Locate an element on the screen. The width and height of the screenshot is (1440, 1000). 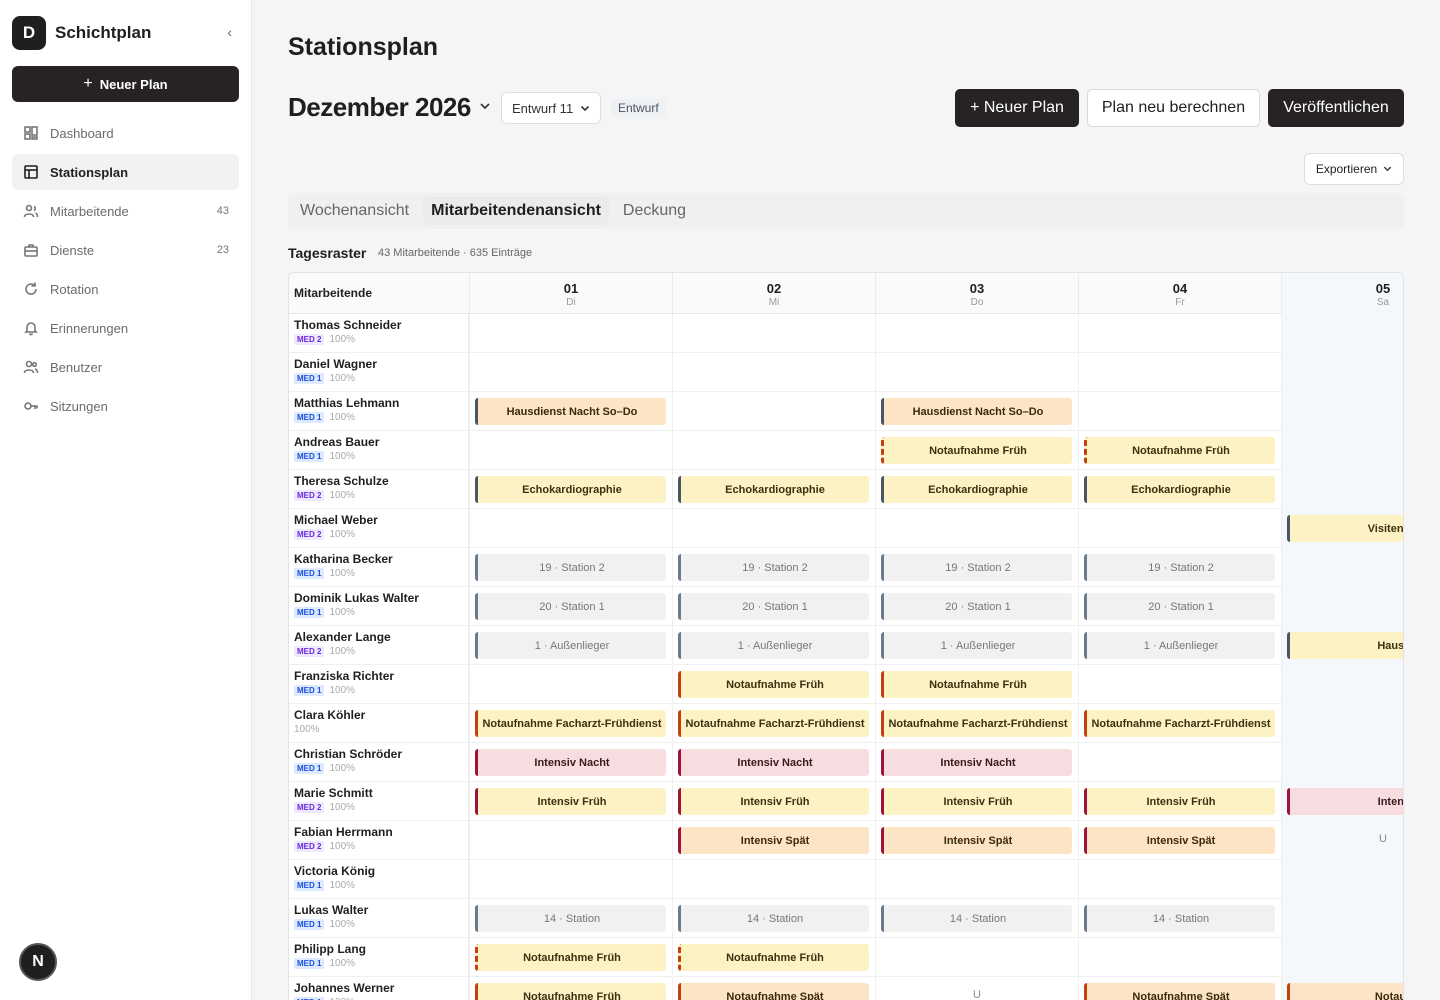
shift-chip: Hausdienst Nacht So–Do is located at coordinates (570, 411).